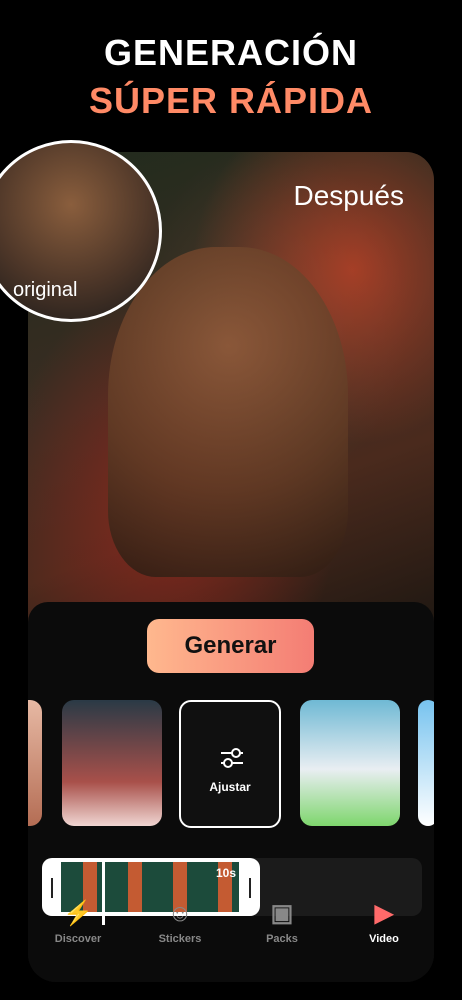  What do you see at coordinates (112, 763) in the screenshot?
I see `template-thumbnail-car` at bounding box center [112, 763].